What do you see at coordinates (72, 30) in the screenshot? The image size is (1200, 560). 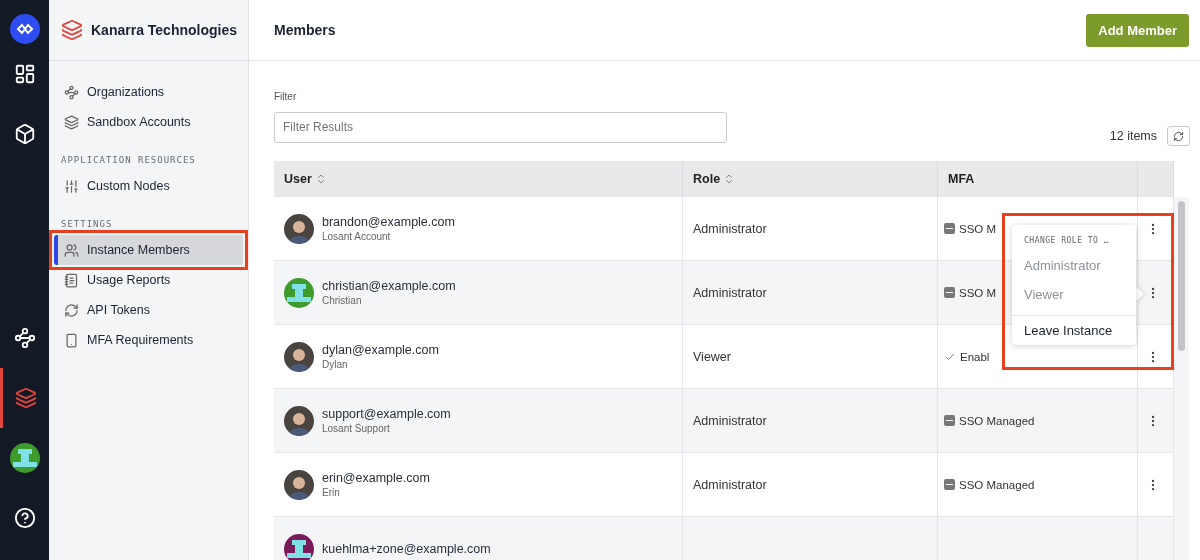 I see `organization-icon` at bounding box center [72, 30].